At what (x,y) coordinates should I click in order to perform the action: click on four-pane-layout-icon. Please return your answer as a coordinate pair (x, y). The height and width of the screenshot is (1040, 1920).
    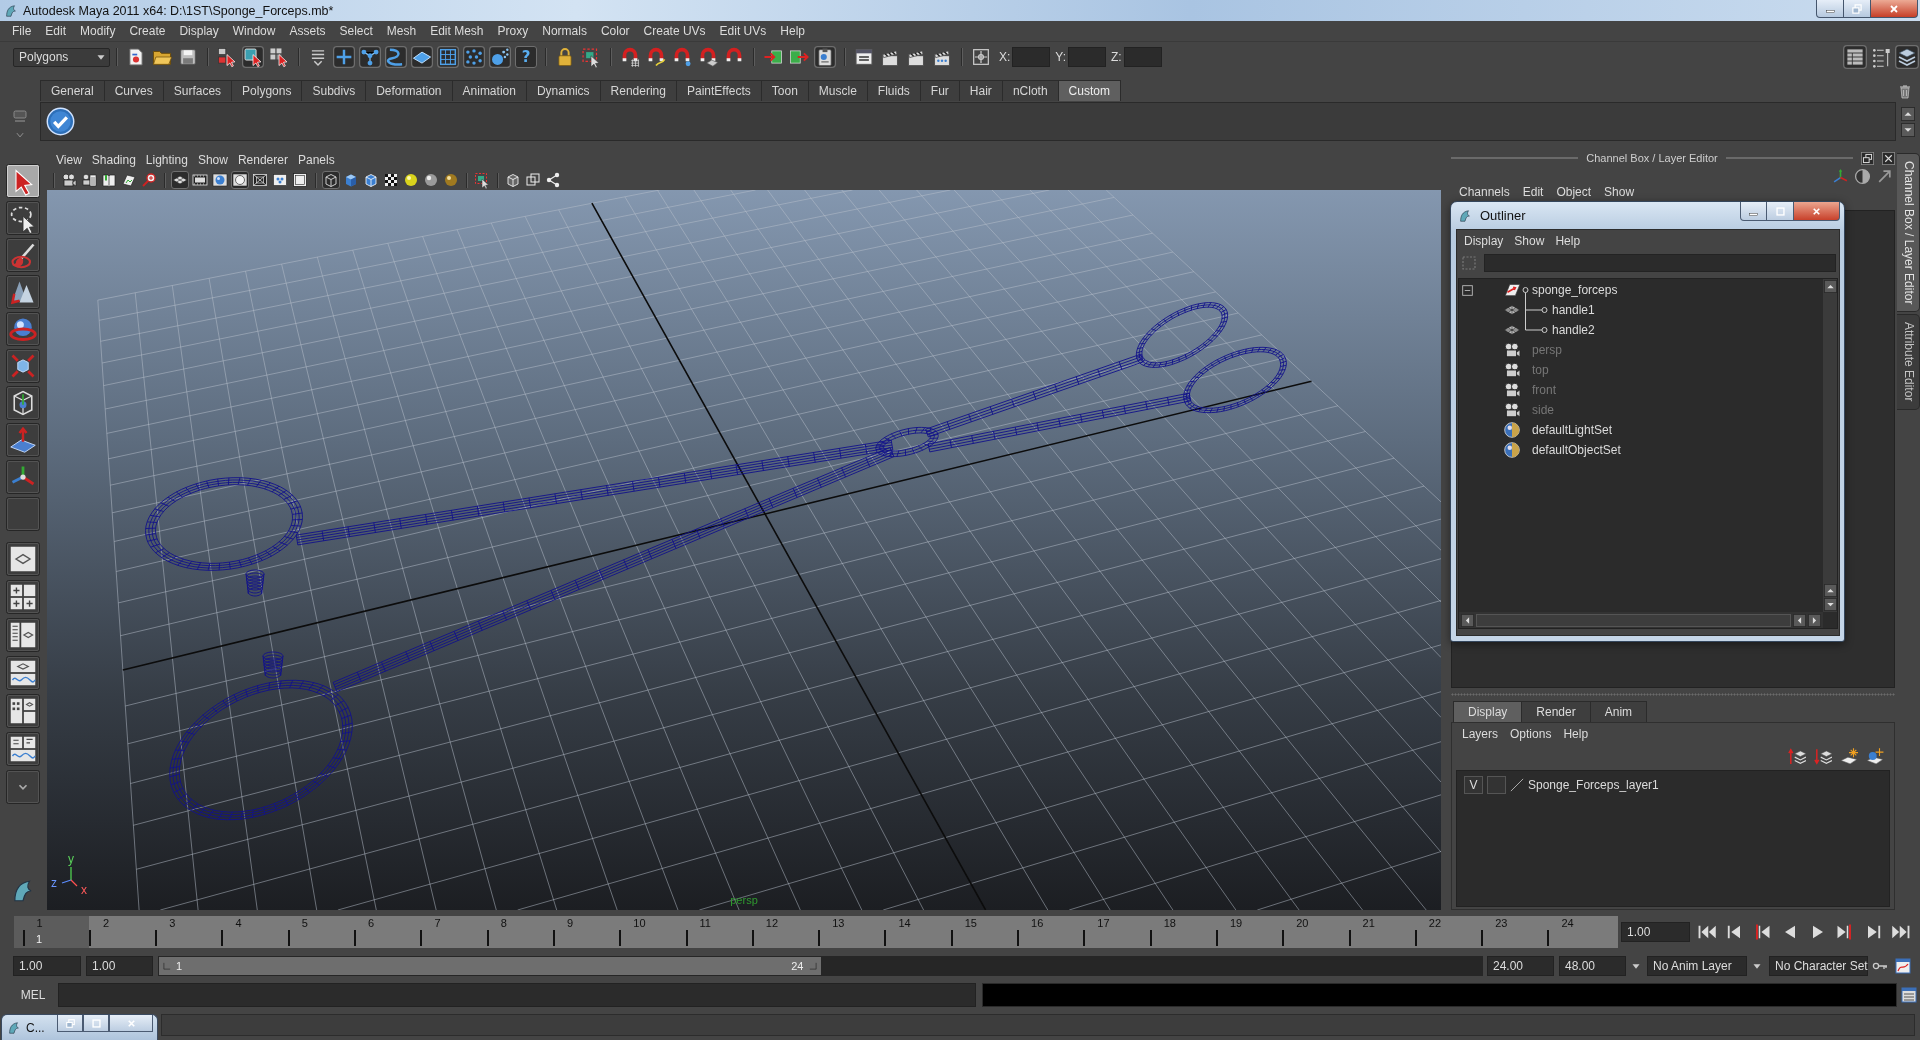
    Looking at the image, I should click on (22, 597).